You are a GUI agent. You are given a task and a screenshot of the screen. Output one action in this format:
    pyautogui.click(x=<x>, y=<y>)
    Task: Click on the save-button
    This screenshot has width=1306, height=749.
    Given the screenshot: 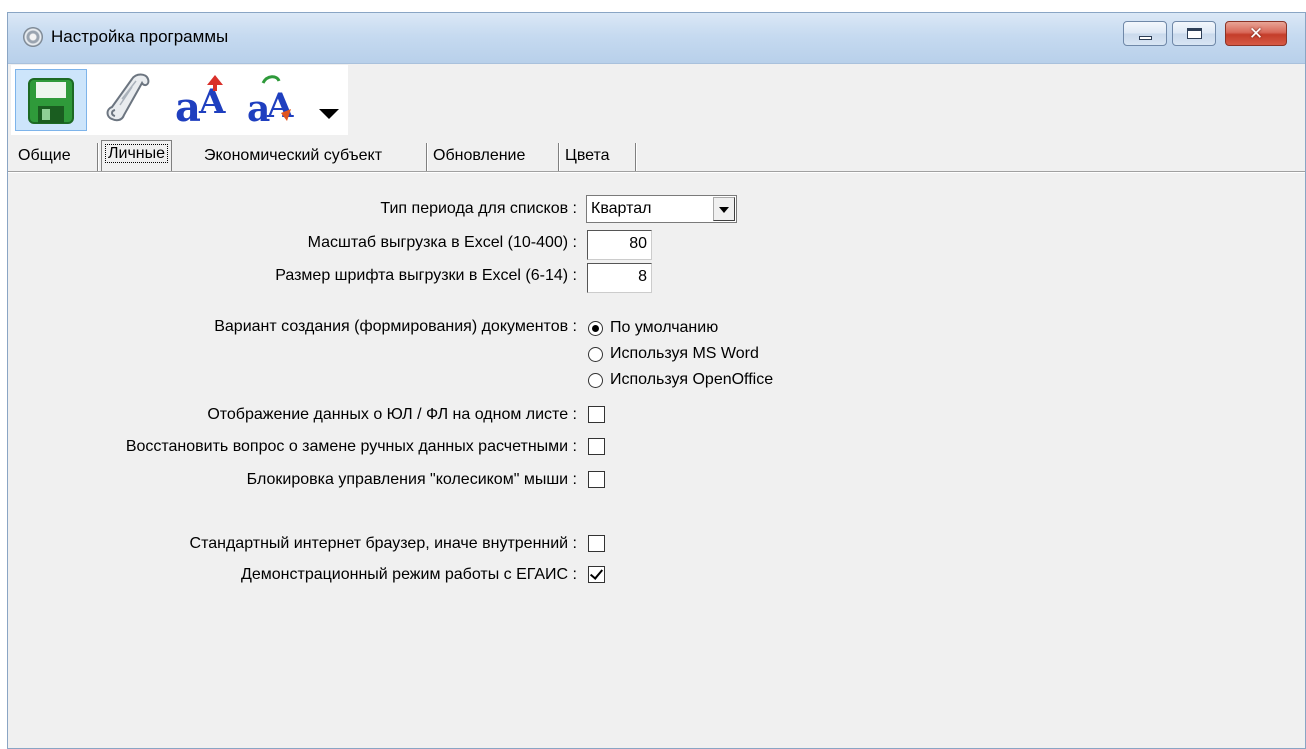 What is the action you would take?
    pyautogui.click(x=51, y=100)
    